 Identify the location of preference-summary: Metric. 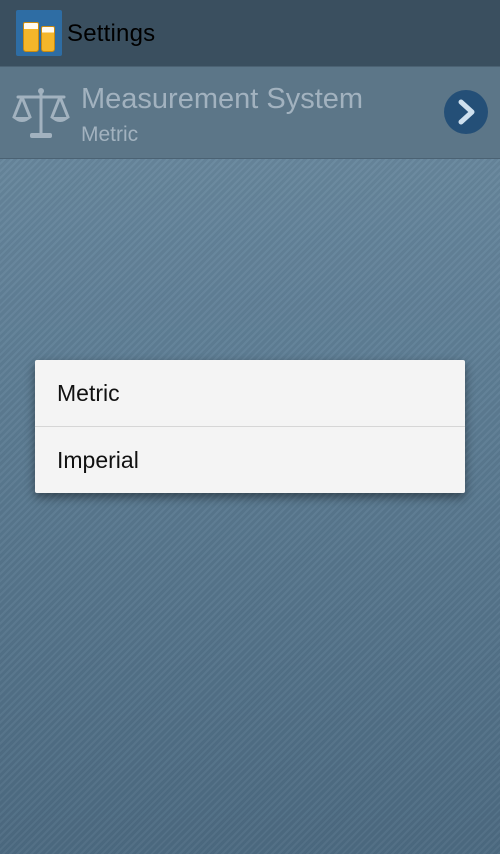
(110, 134).